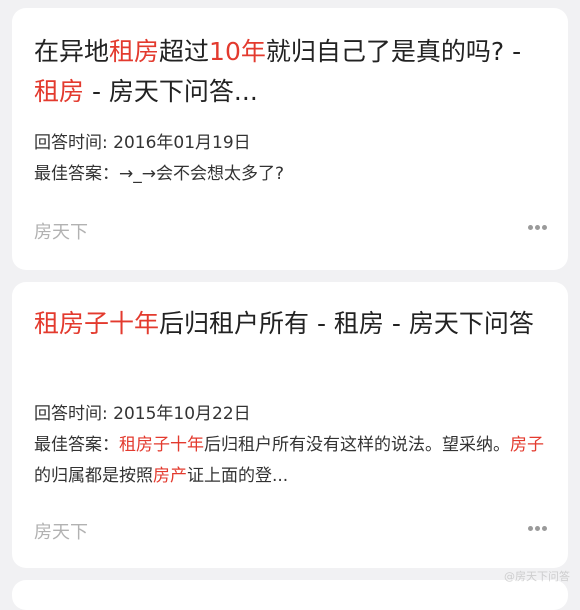 The image size is (580, 610). Describe the element at coordinates (76, 445) in the screenshot. I see `best-answer-segment: 最佳答案：` at that location.